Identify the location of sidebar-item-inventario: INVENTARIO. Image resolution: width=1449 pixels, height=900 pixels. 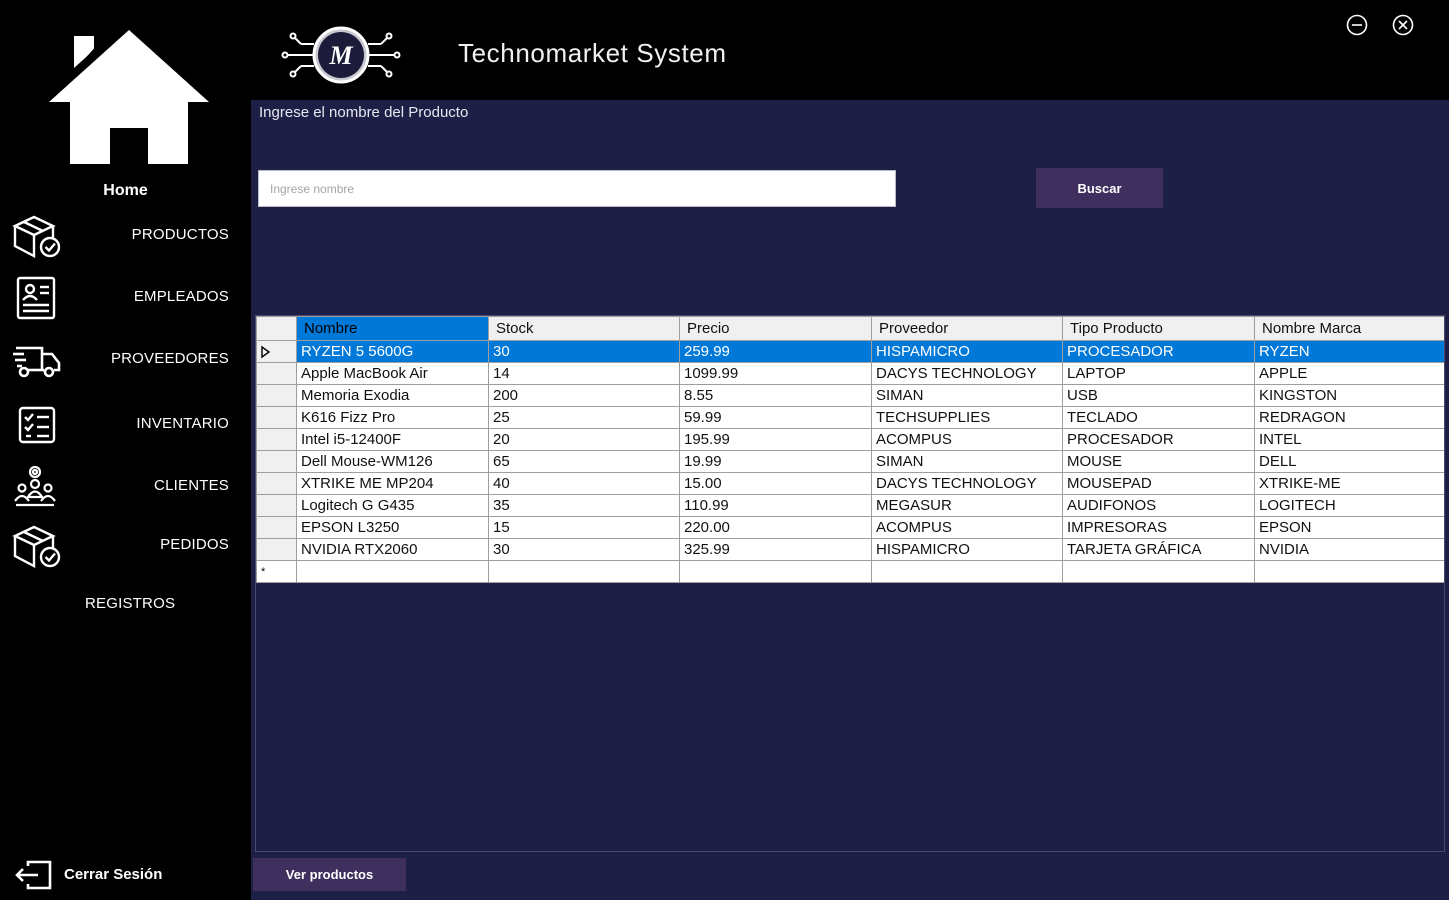
(125, 425).